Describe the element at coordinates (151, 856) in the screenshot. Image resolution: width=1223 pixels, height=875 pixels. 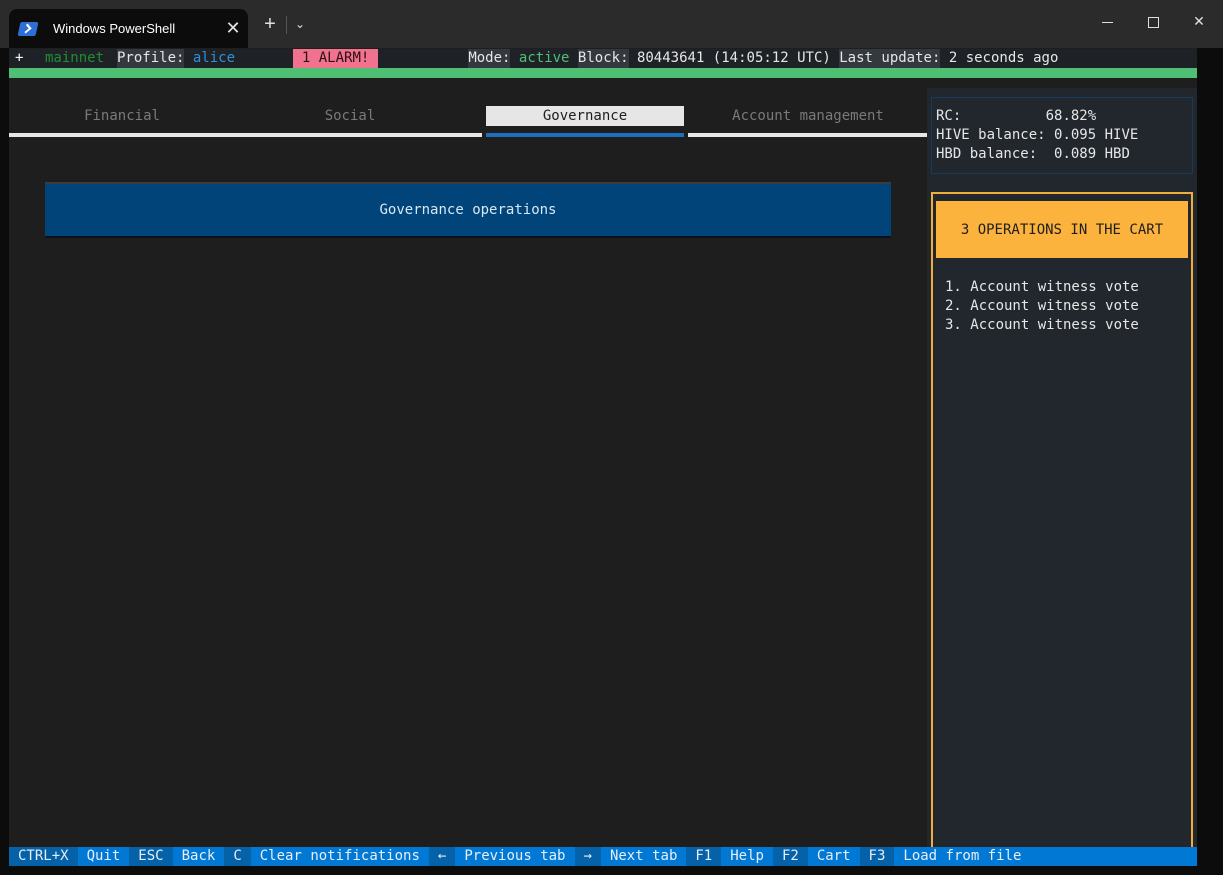
I see `key-esc: ESC` at that location.